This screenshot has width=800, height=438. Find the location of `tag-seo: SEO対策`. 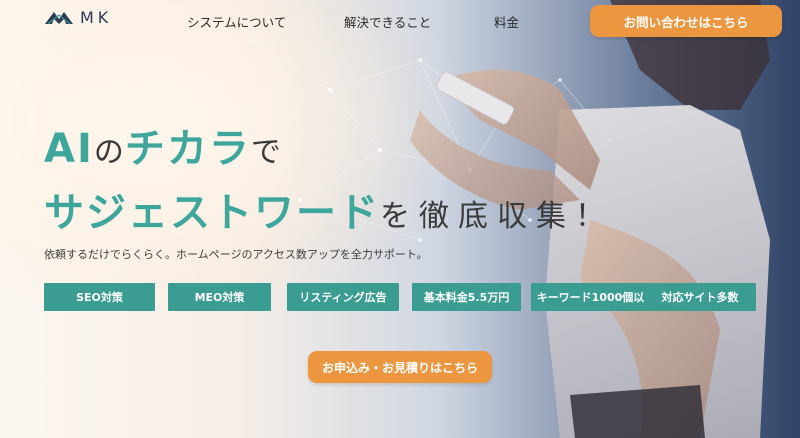

tag-seo: SEO対策 is located at coordinates (99, 297).